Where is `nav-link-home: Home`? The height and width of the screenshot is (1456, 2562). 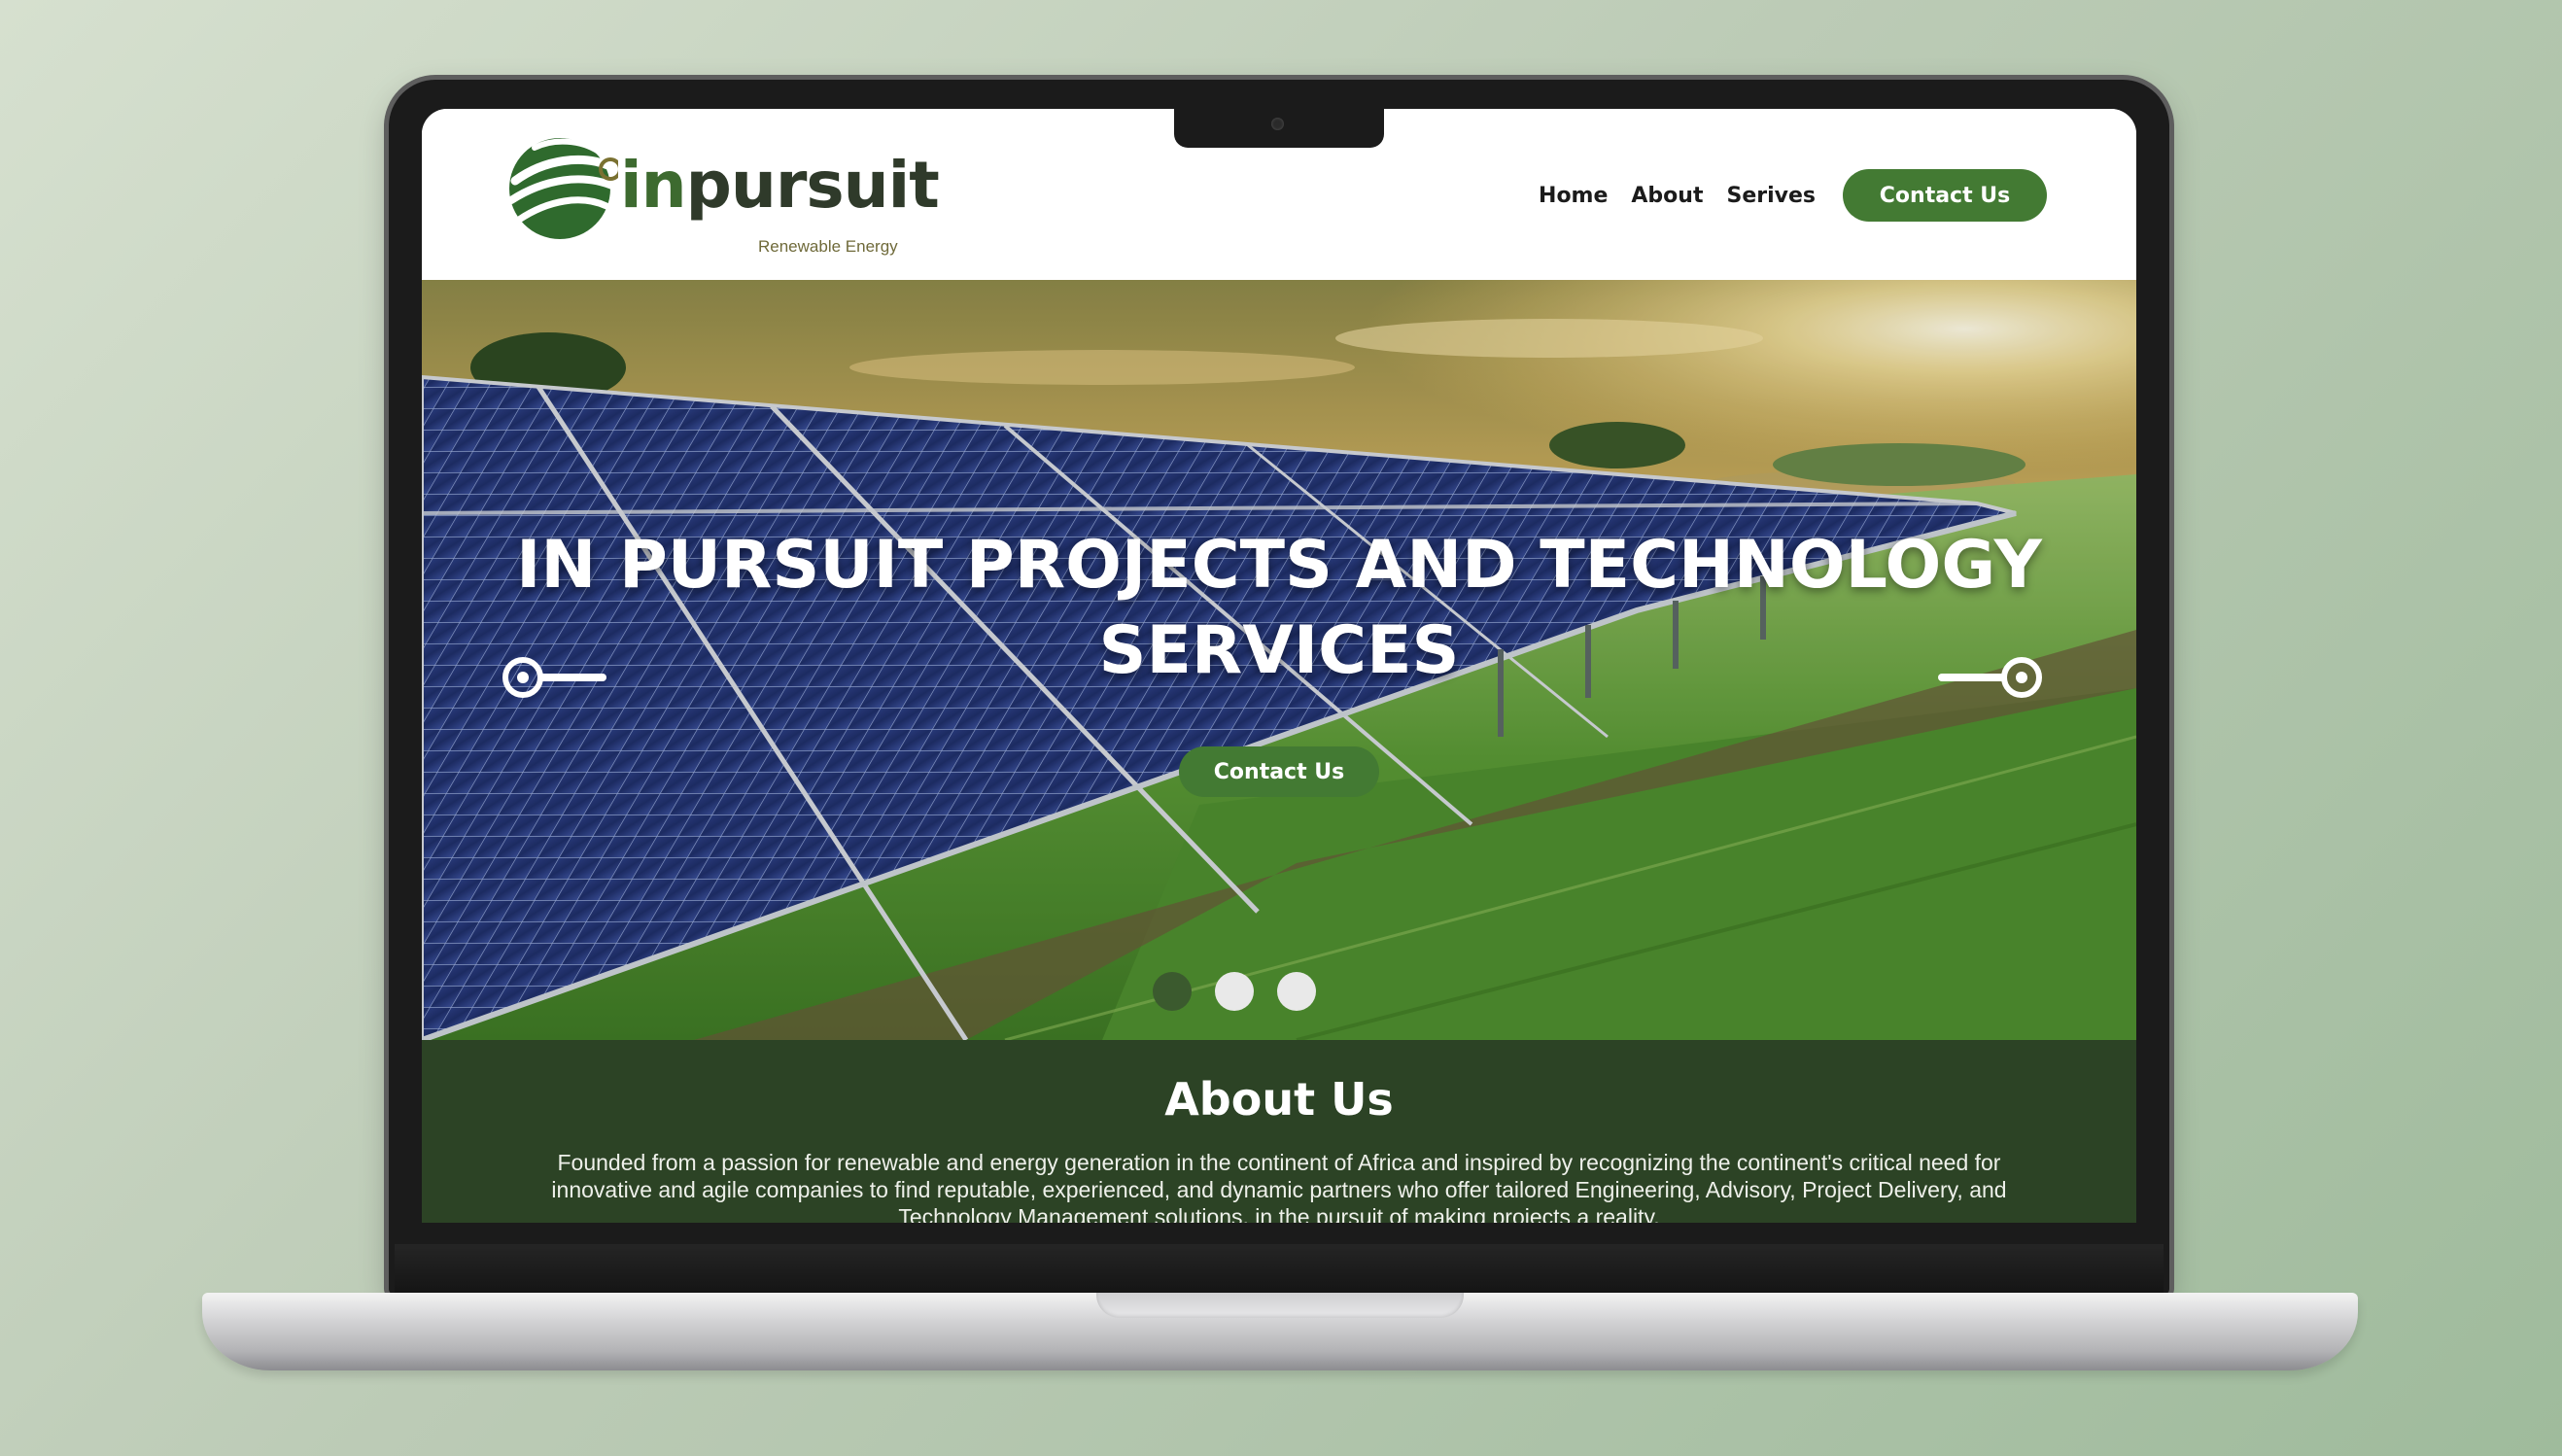
nav-link-home: Home is located at coordinates (1573, 196).